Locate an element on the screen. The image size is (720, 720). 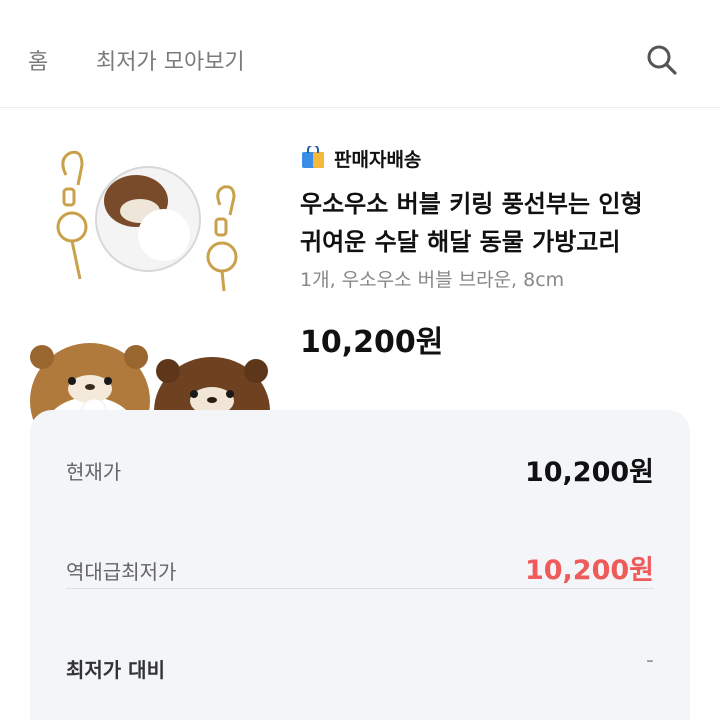
current-price-label: 현재가 is located at coordinates (94, 472).